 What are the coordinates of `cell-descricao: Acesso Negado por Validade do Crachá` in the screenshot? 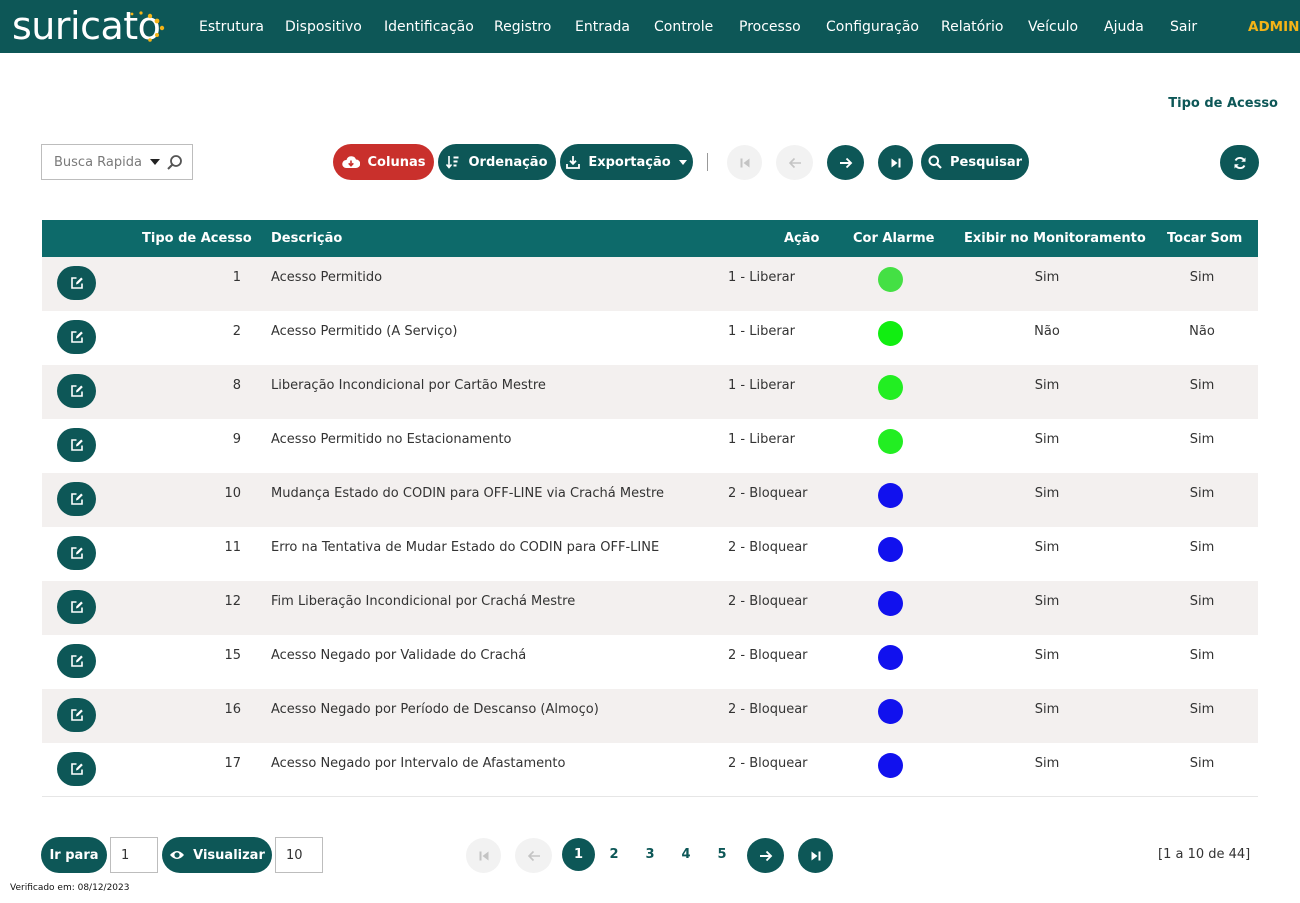 It's located at (399, 655).